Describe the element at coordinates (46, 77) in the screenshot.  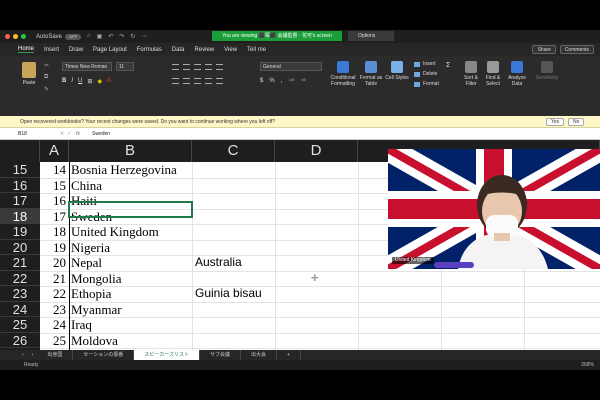
I see `copy-icon: ⧉` at that location.